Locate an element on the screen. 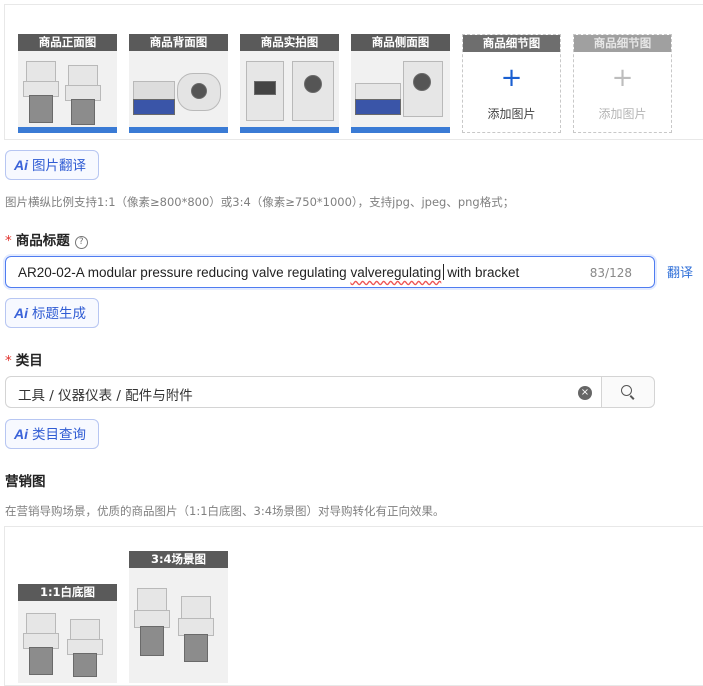 Image resolution: width=703 pixels, height=686 pixels. translate-link: 翻译 is located at coordinates (680, 271).